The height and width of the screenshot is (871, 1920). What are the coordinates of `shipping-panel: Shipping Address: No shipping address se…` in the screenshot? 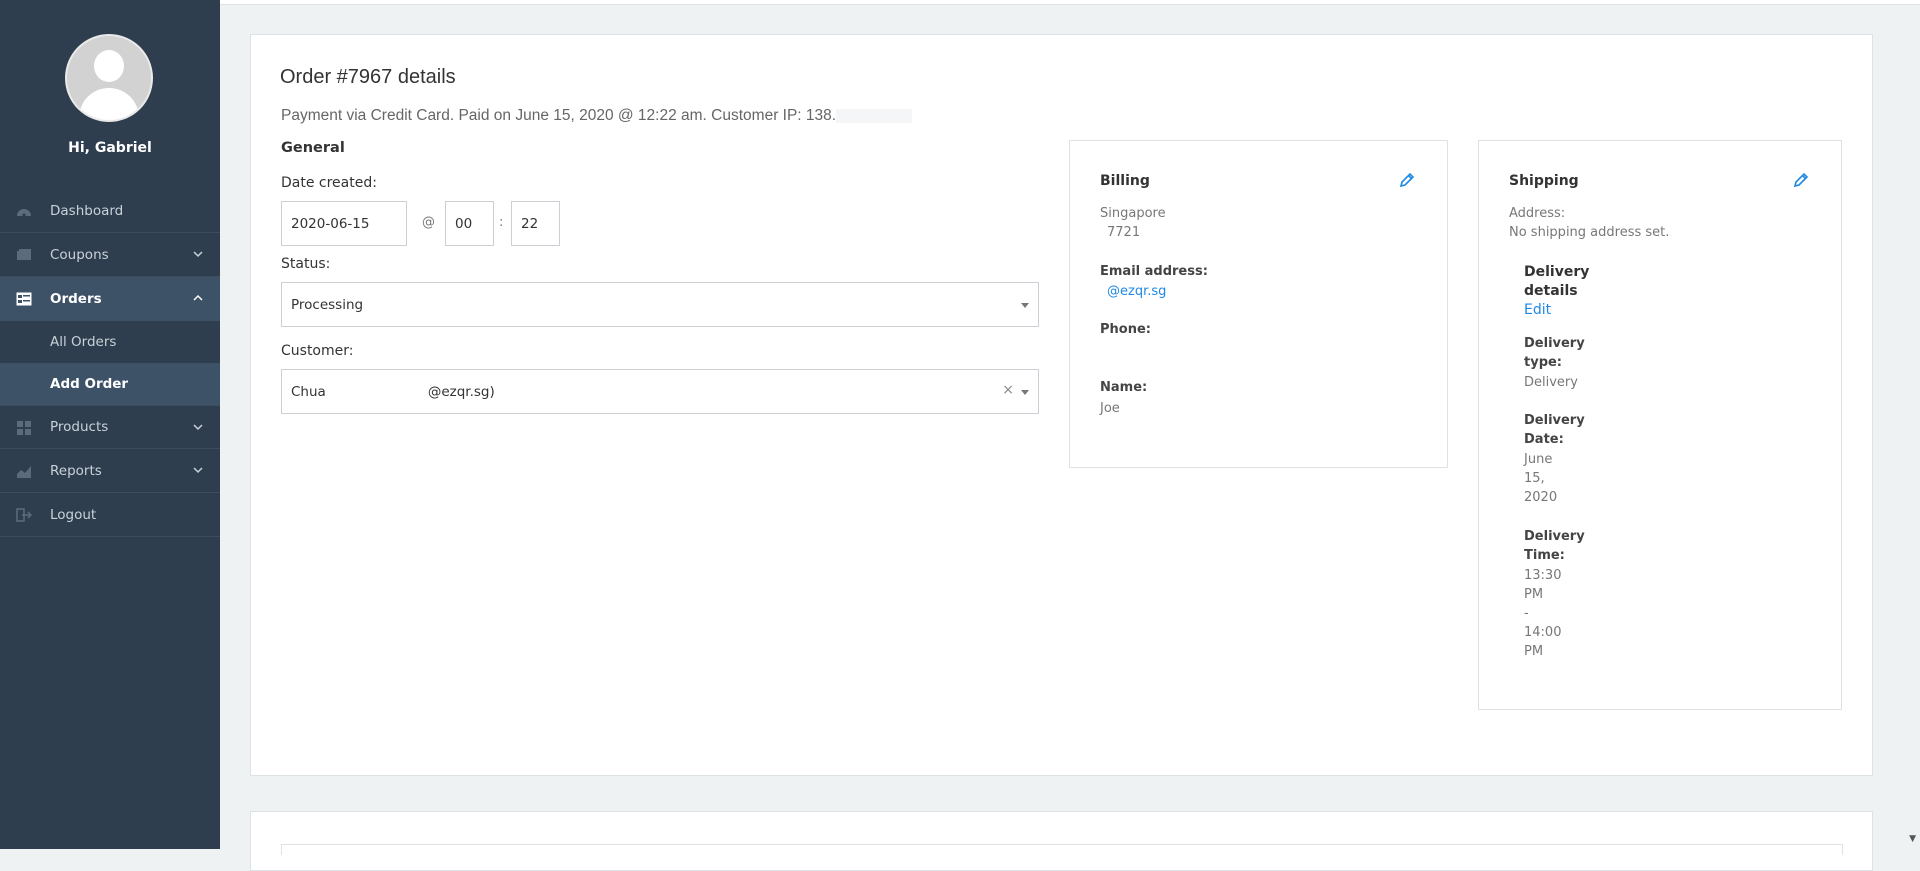 It's located at (1660, 425).